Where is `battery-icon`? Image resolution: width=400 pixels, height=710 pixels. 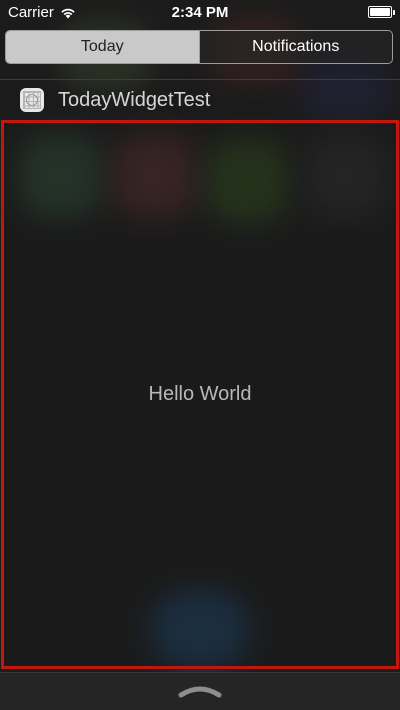 battery-icon is located at coordinates (381, 12).